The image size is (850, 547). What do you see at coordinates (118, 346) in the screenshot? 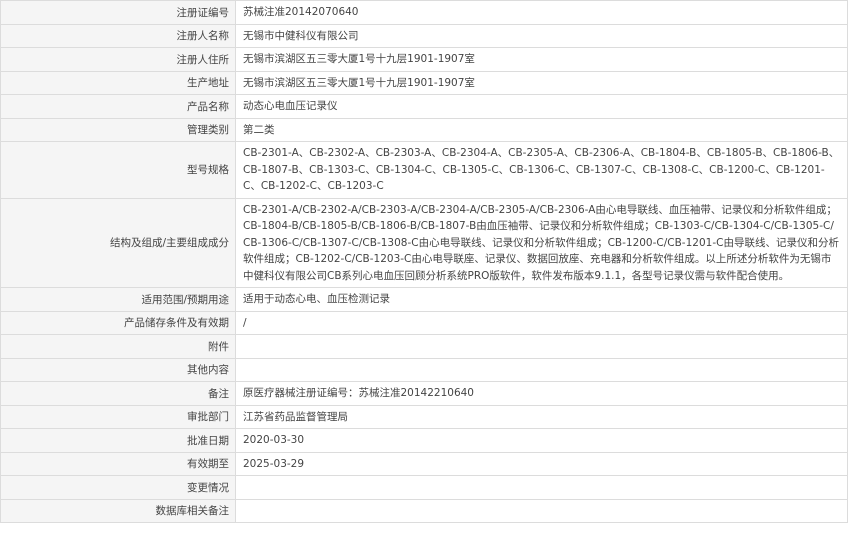
I see `label-attachment: 附件` at bounding box center [118, 346].